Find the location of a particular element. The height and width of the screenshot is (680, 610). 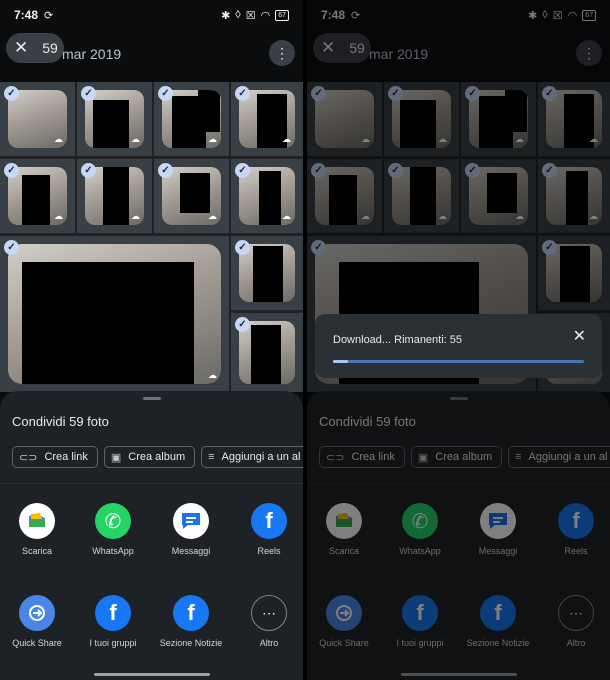

battery-icon: 67 is located at coordinates (589, 15).